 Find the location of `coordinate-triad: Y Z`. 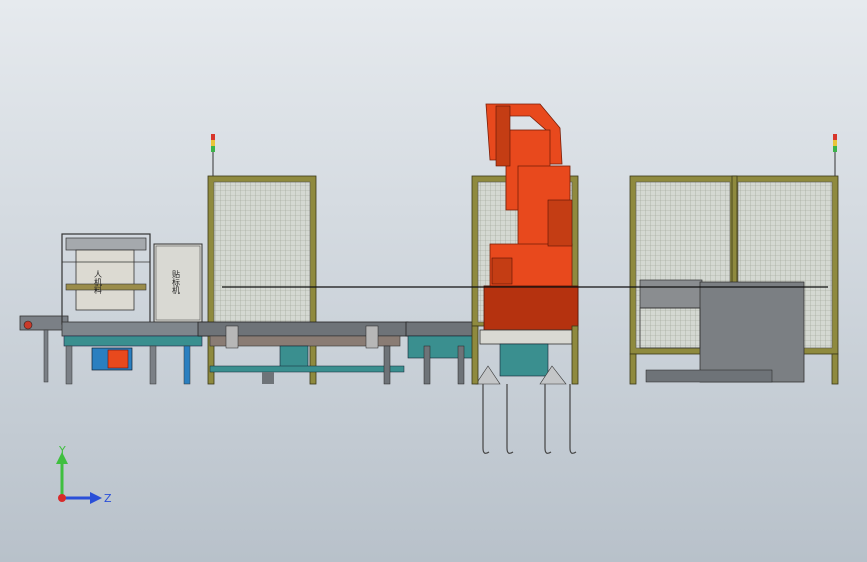

coordinate-triad: Y Z is located at coordinates (84, 474).